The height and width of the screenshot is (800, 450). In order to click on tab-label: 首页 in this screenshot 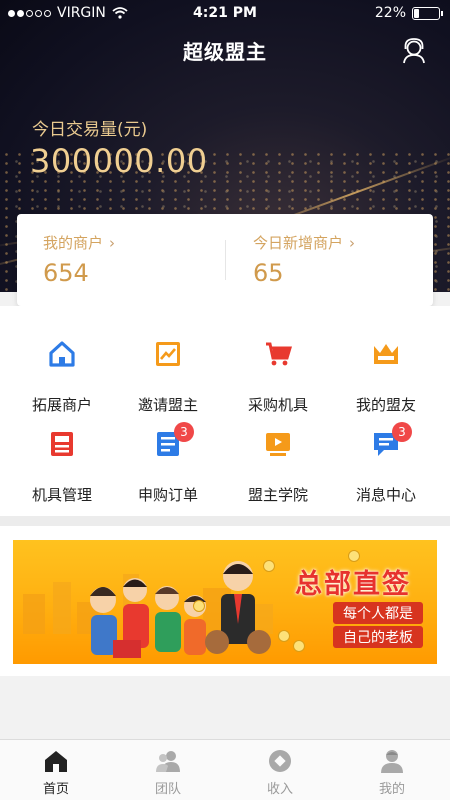, I will do `click(55, 789)`.